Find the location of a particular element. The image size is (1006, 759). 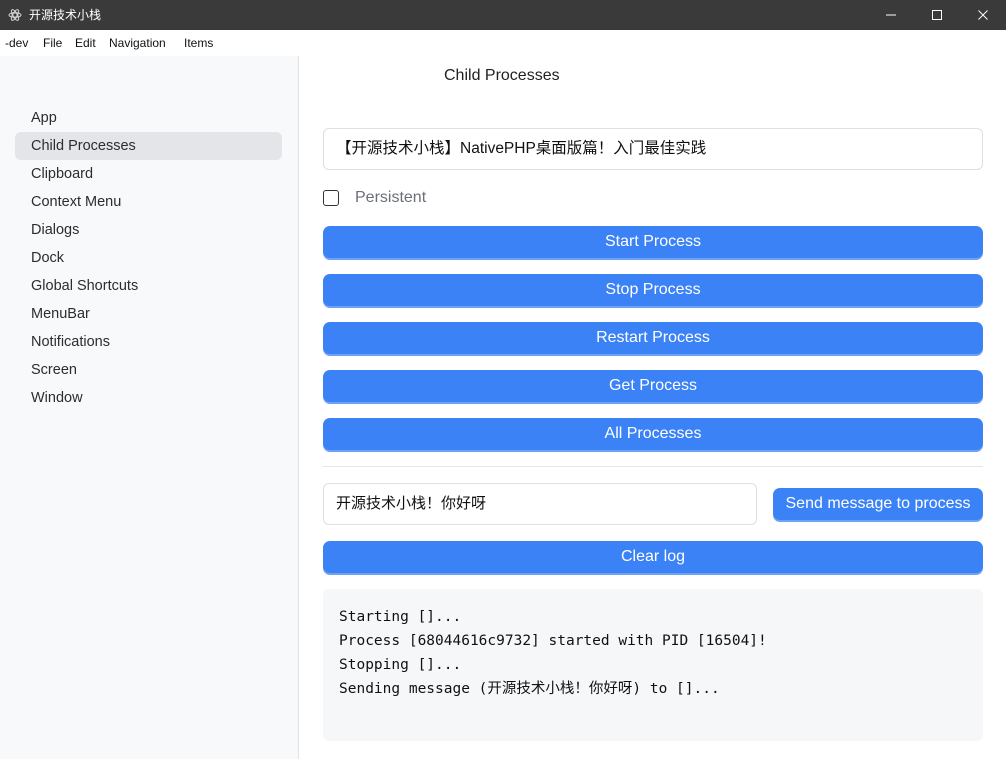

message-input: 开源技术小栈！你好呀 is located at coordinates (540, 504).